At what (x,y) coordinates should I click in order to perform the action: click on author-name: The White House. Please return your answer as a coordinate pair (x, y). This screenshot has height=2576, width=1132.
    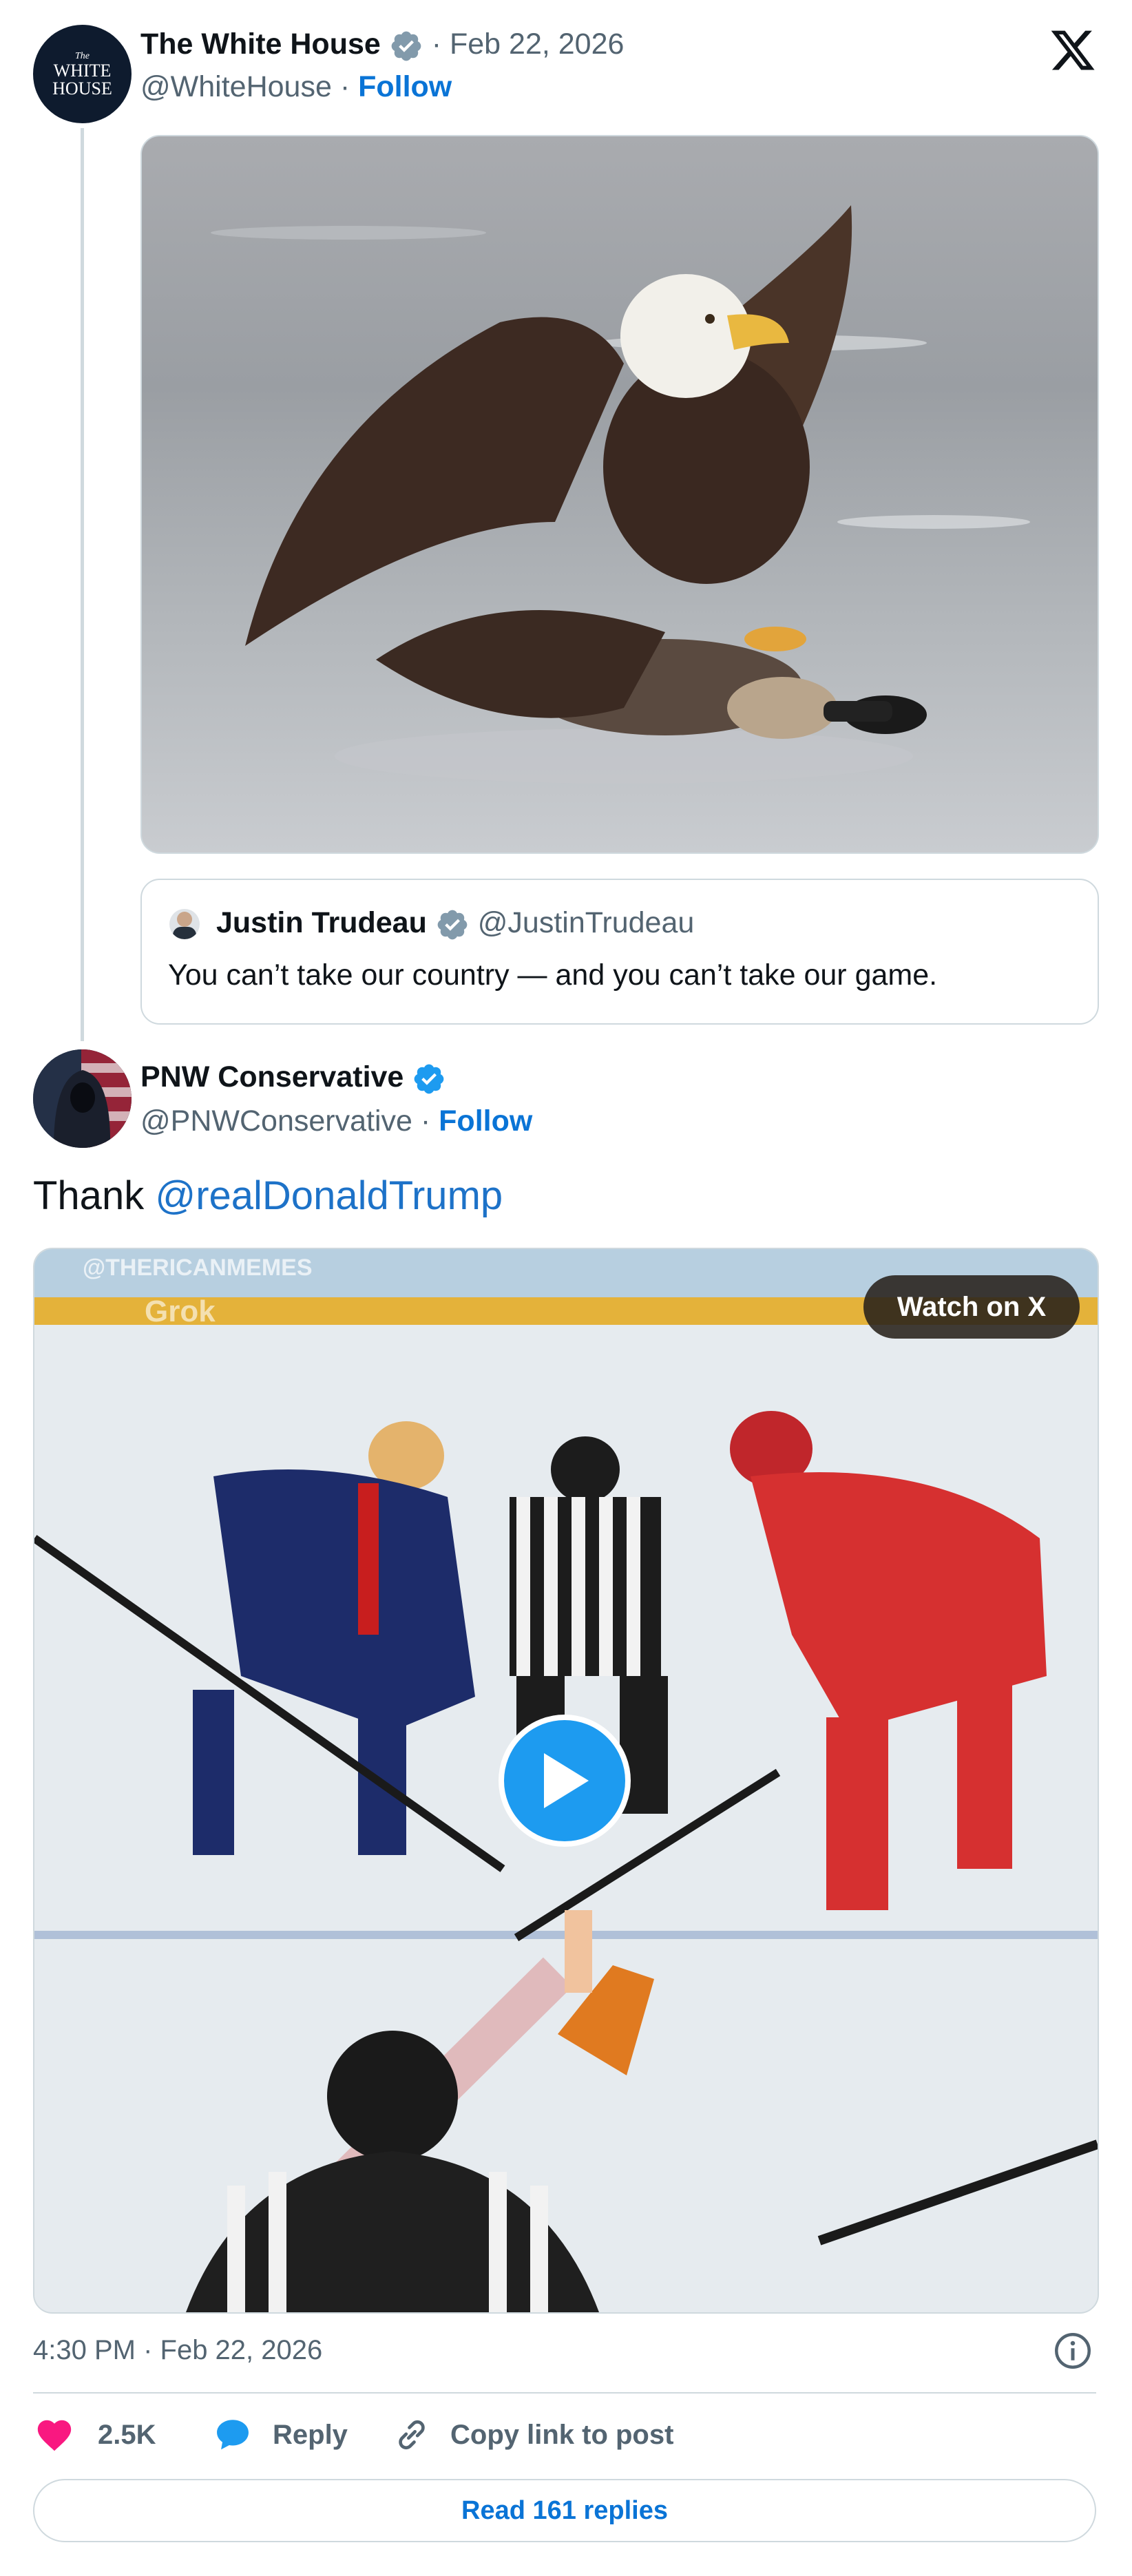
    Looking at the image, I should click on (261, 44).